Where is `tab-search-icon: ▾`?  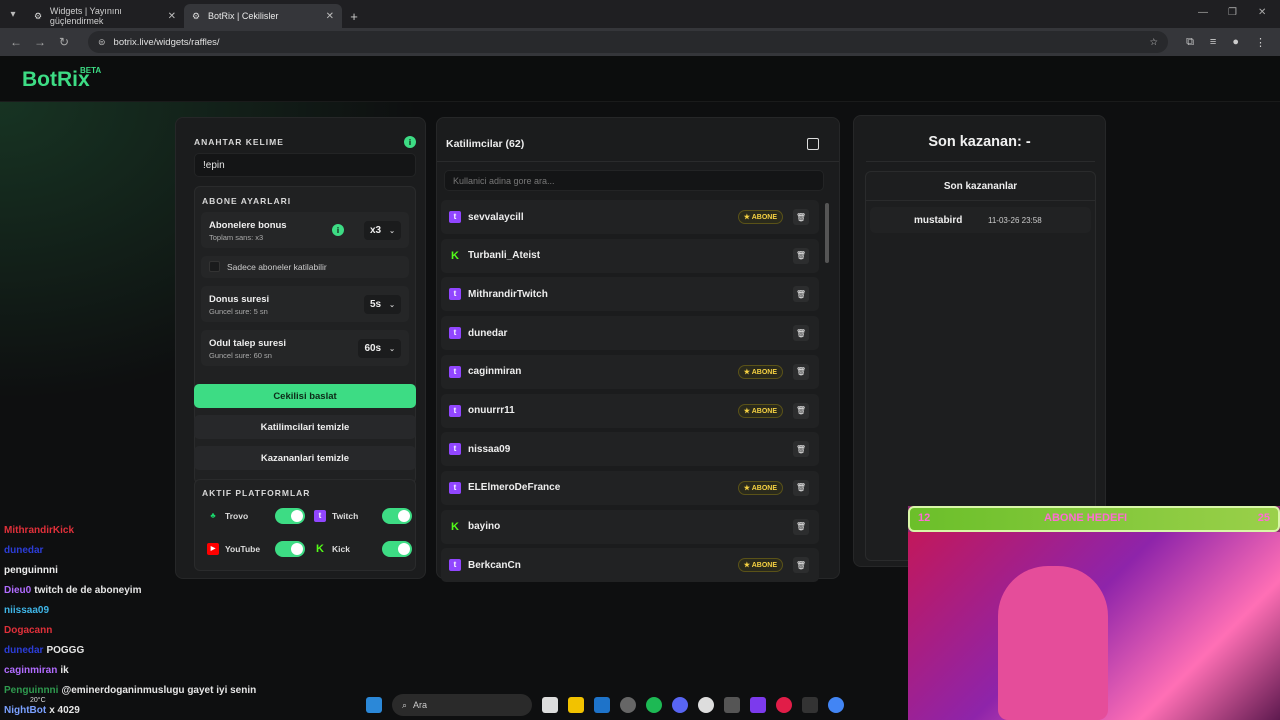
tab-search-icon: ▾ is located at coordinates (13, 14).